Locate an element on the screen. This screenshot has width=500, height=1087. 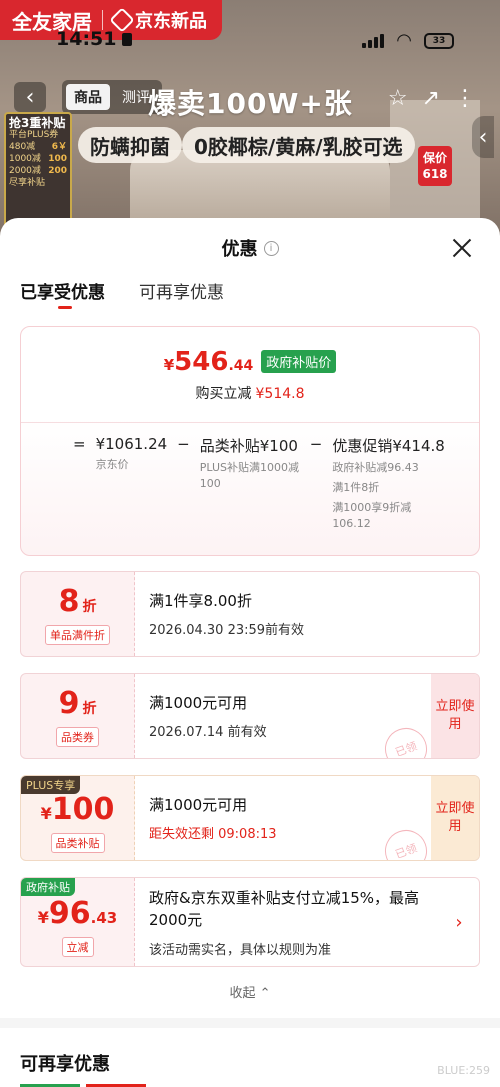
gov-subsidy-tag: 政府补贴 is located at coordinates (48, 887).